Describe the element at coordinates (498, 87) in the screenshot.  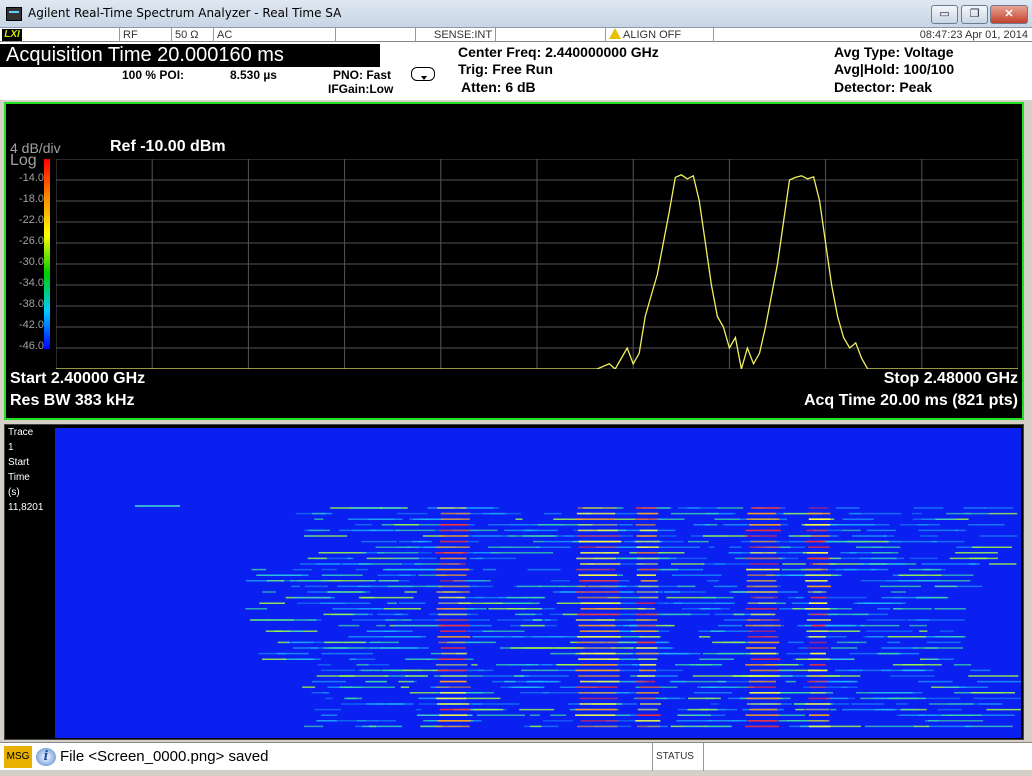
I see `attenuation: Atten: 6 dB` at that location.